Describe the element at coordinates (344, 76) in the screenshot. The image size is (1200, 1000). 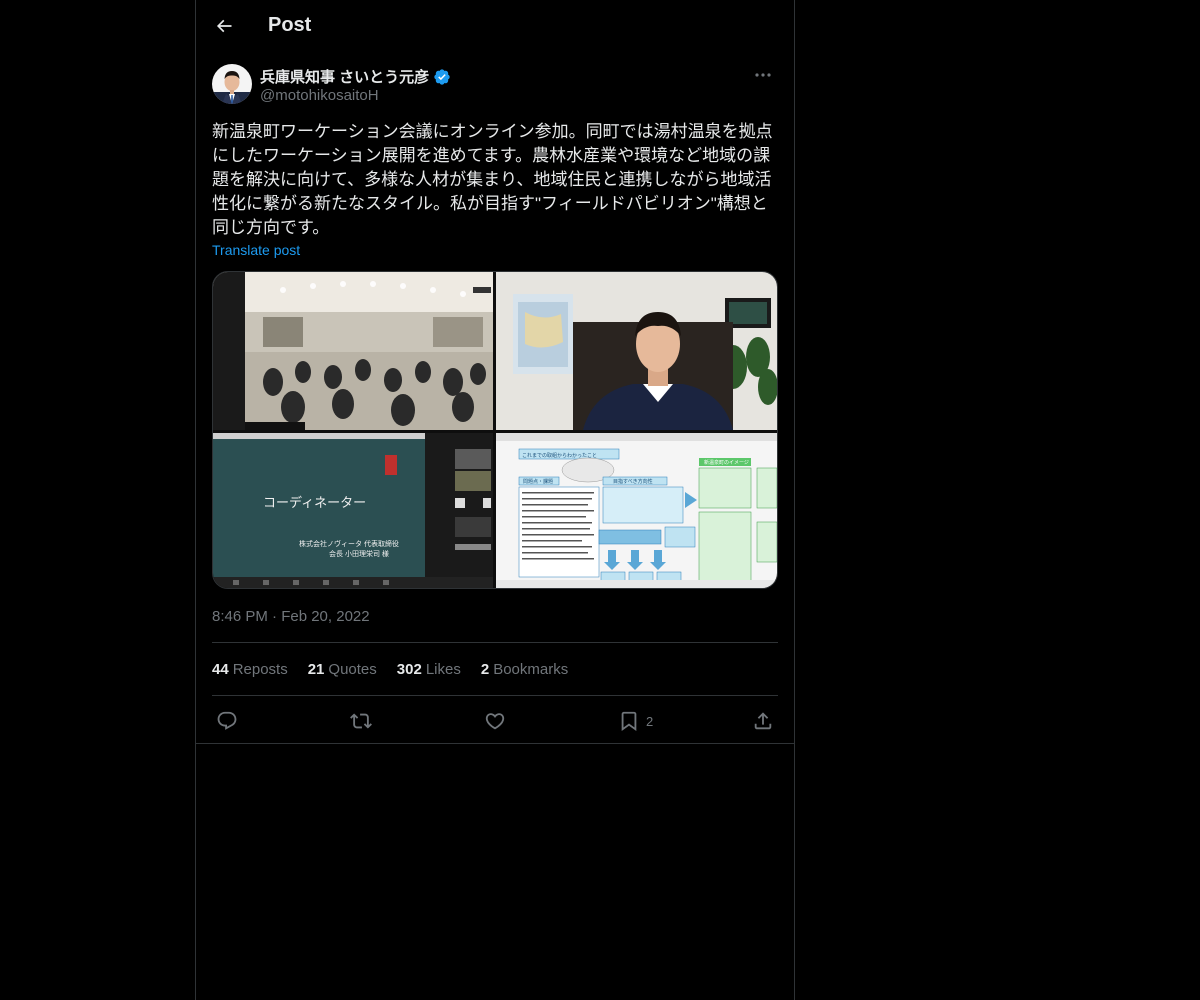
I see `author-name: 兵庫県知事 さいとう元彦` at that location.